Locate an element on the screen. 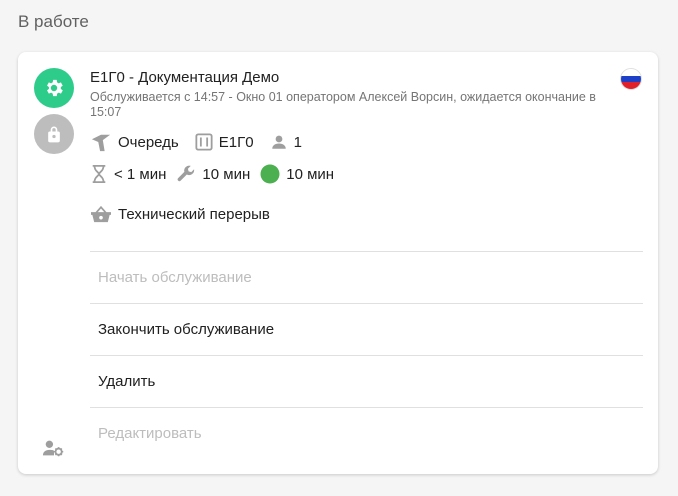 Image resolution: width=678 pixels, height=496 pixels. info-row-times: < 1 мин 10 мин 10 мин is located at coordinates (217, 174).